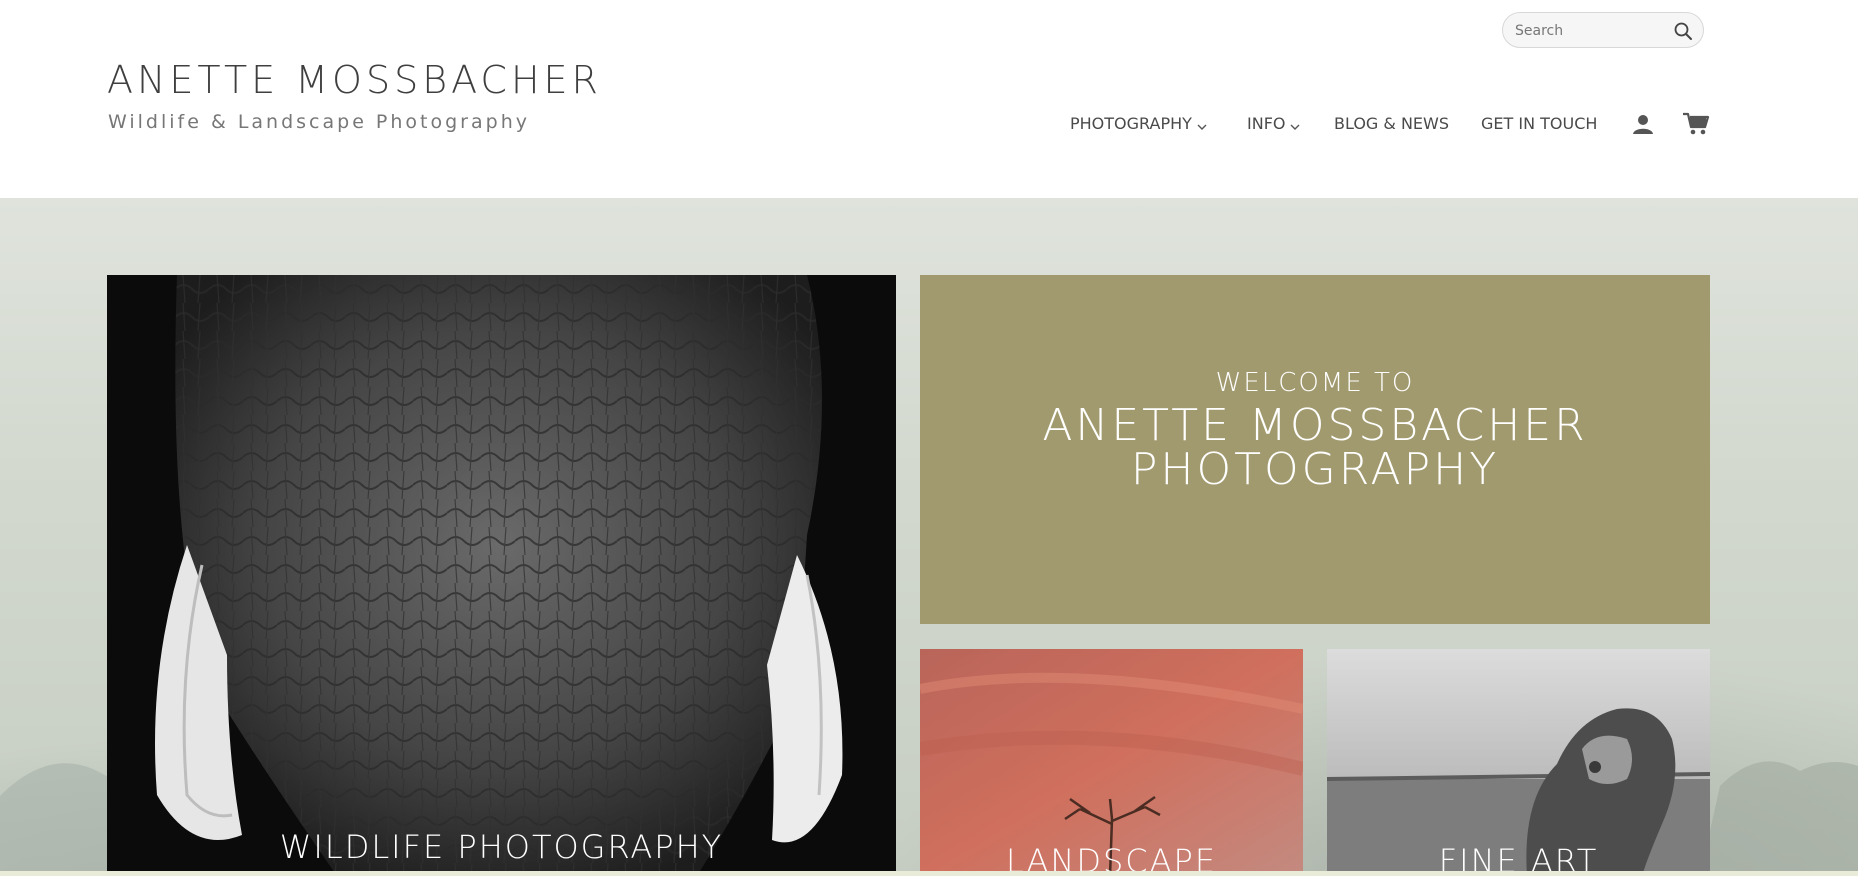 This screenshot has width=1858, height=876. I want to click on cart-icon, so click(1696, 124).